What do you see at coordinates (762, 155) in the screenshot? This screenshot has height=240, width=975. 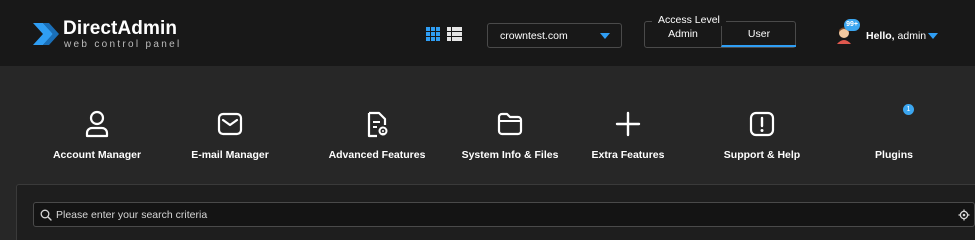 I see `menu-label: Support & Help` at bounding box center [762, 155].